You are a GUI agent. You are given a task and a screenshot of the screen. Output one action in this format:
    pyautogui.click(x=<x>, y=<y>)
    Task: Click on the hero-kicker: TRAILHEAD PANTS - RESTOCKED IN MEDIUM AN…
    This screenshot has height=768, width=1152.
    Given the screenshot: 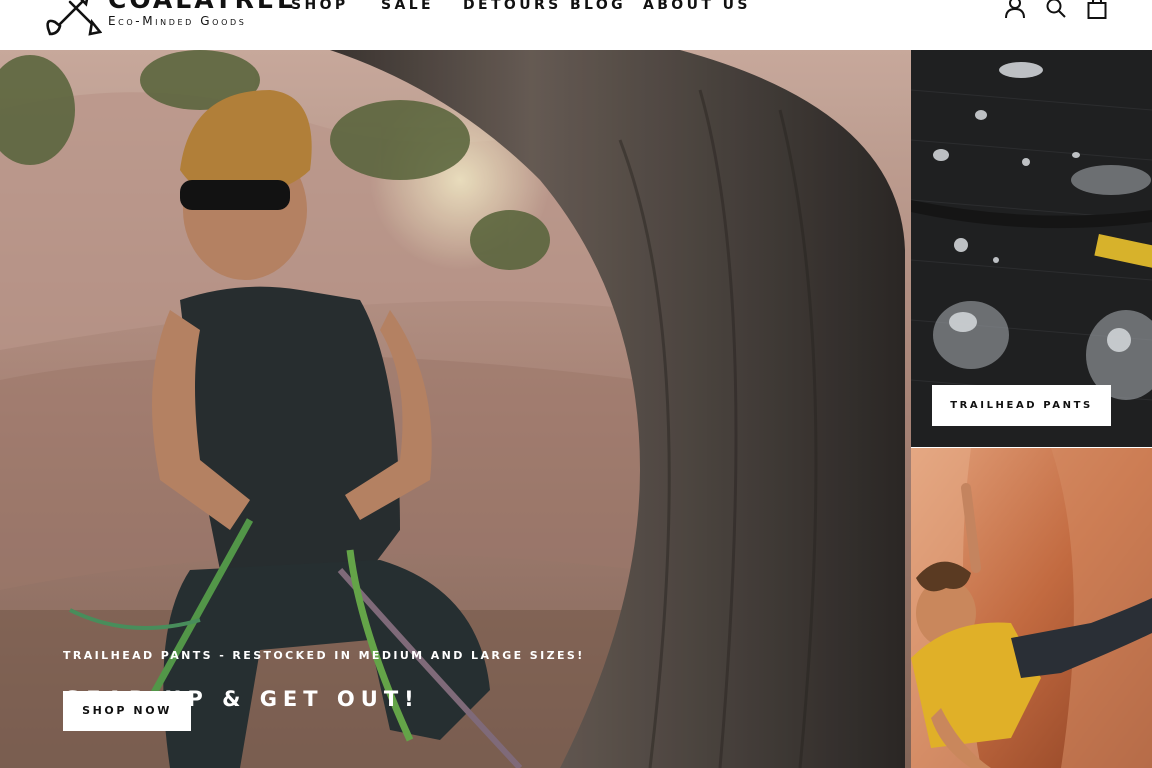 What is the action you would take?
    pyautogui.click(x=324, y=655)
    